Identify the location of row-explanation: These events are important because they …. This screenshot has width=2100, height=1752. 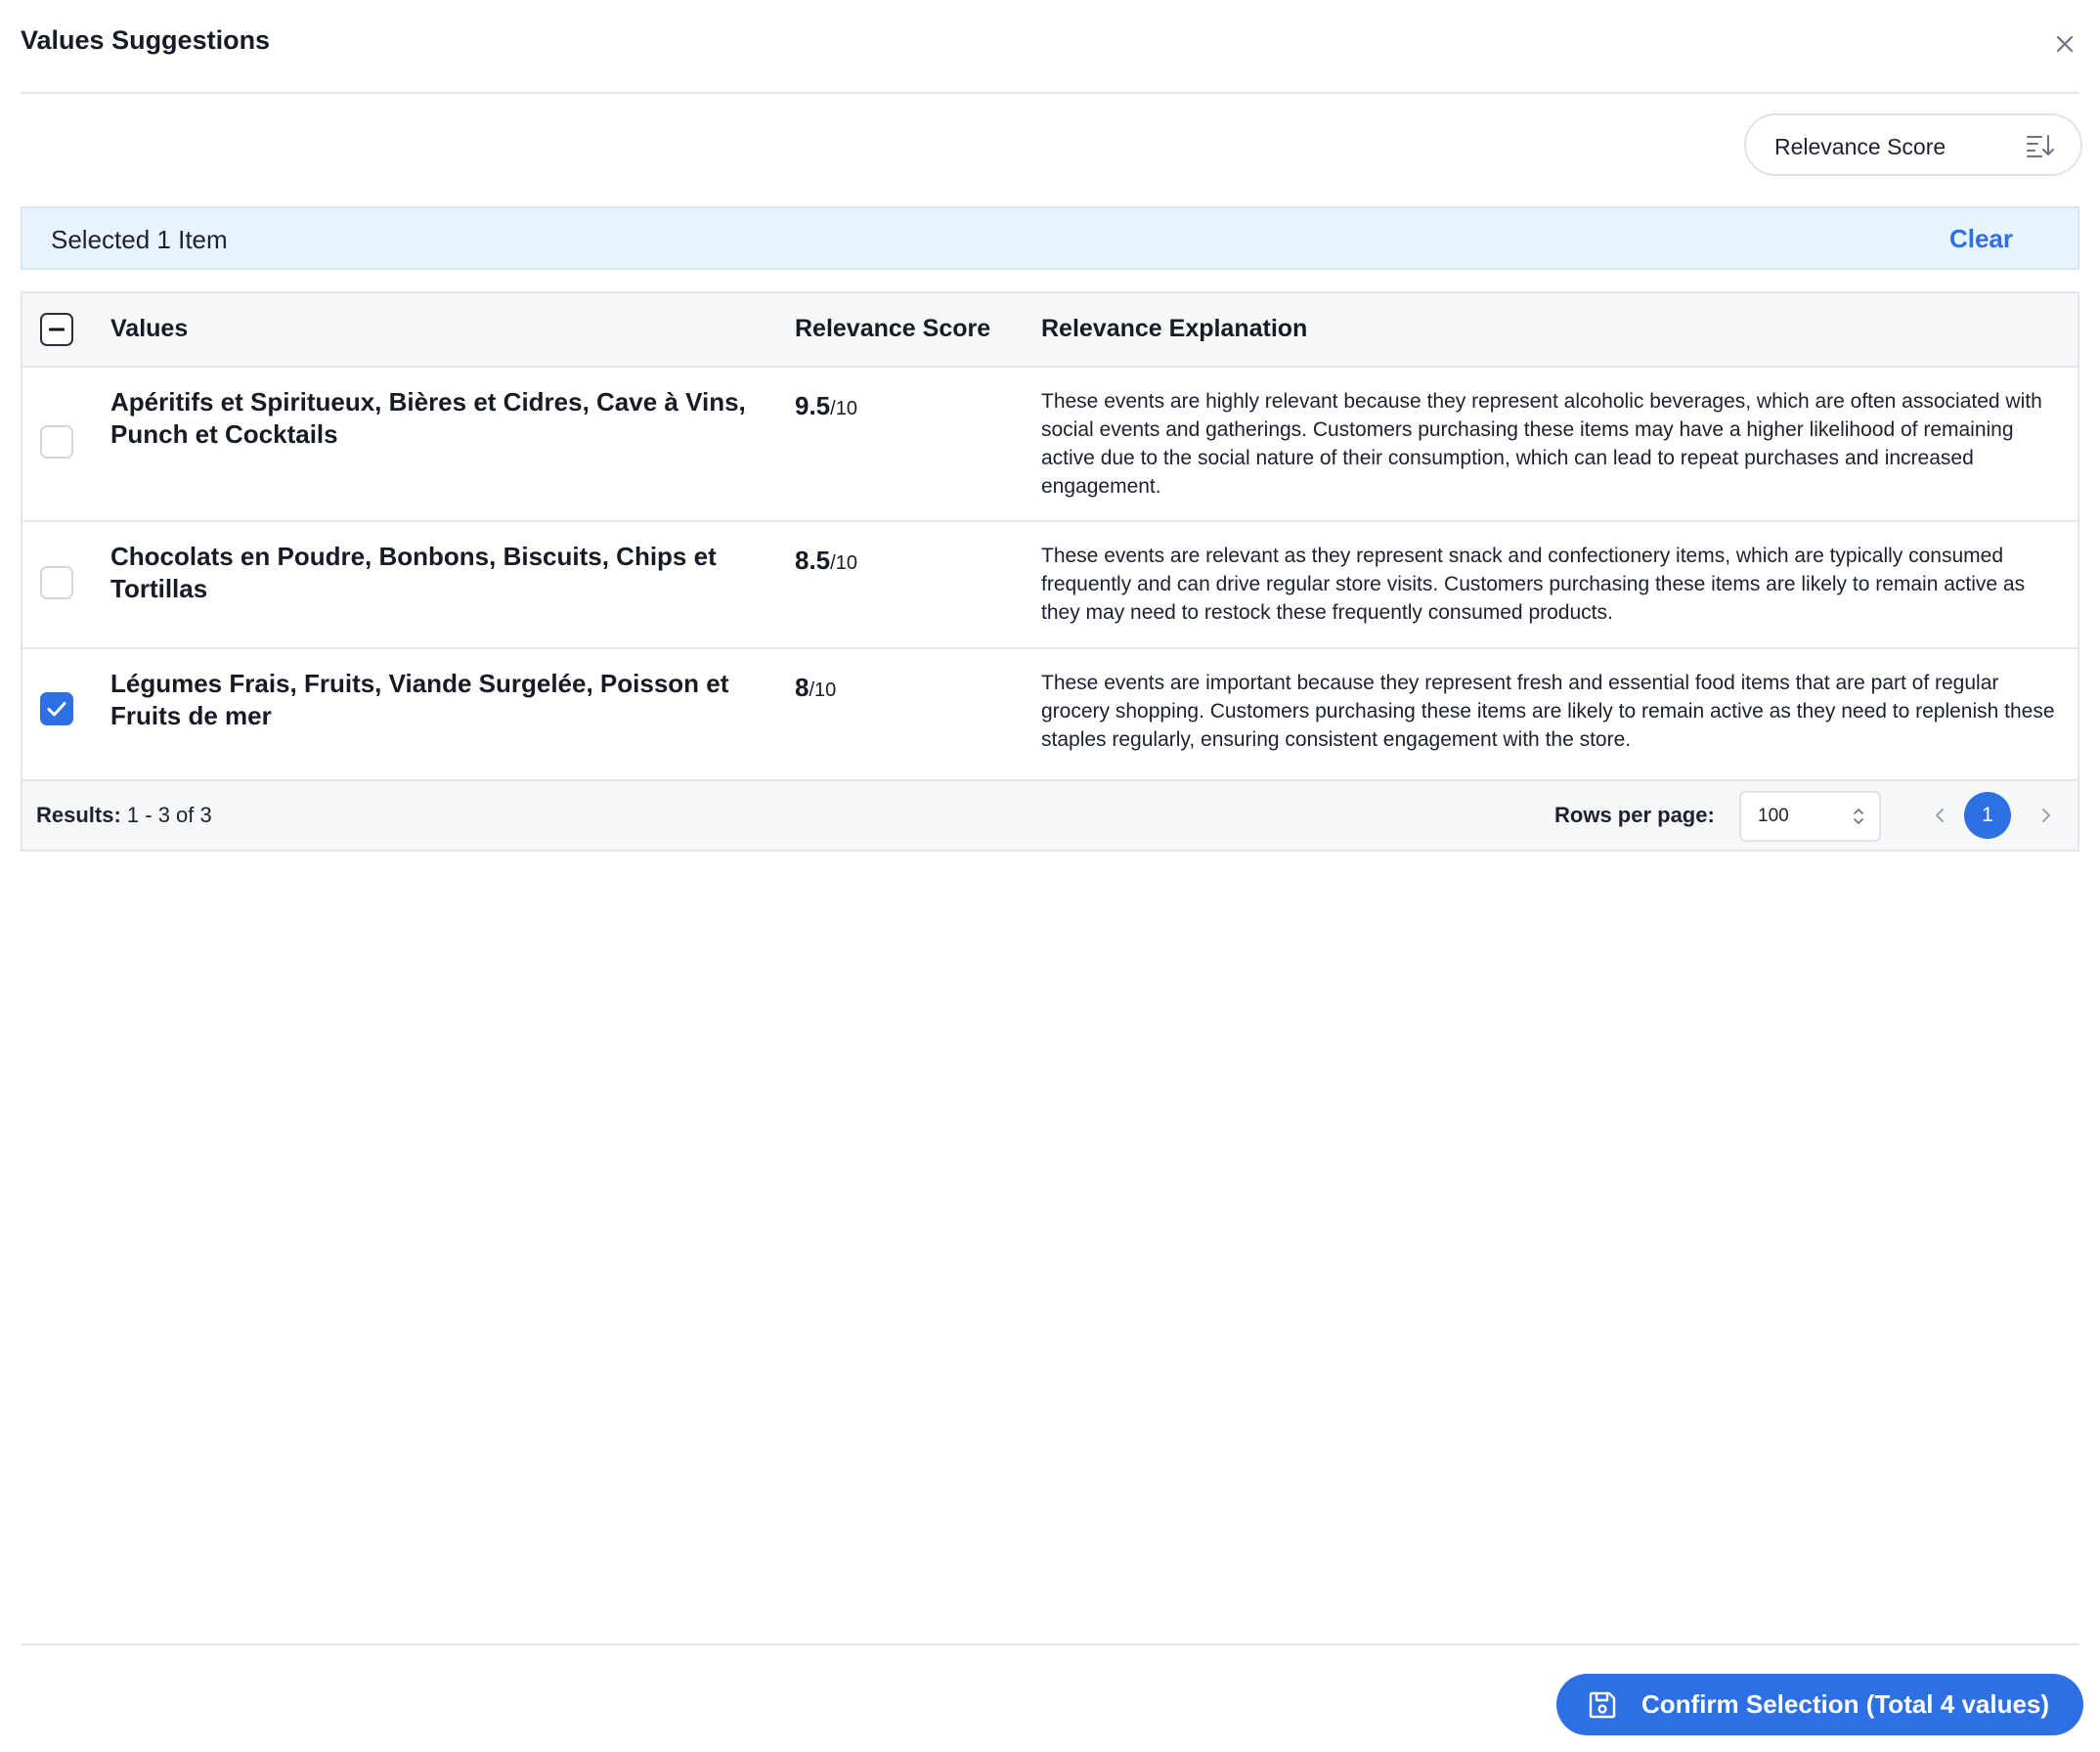
(1548, 711).